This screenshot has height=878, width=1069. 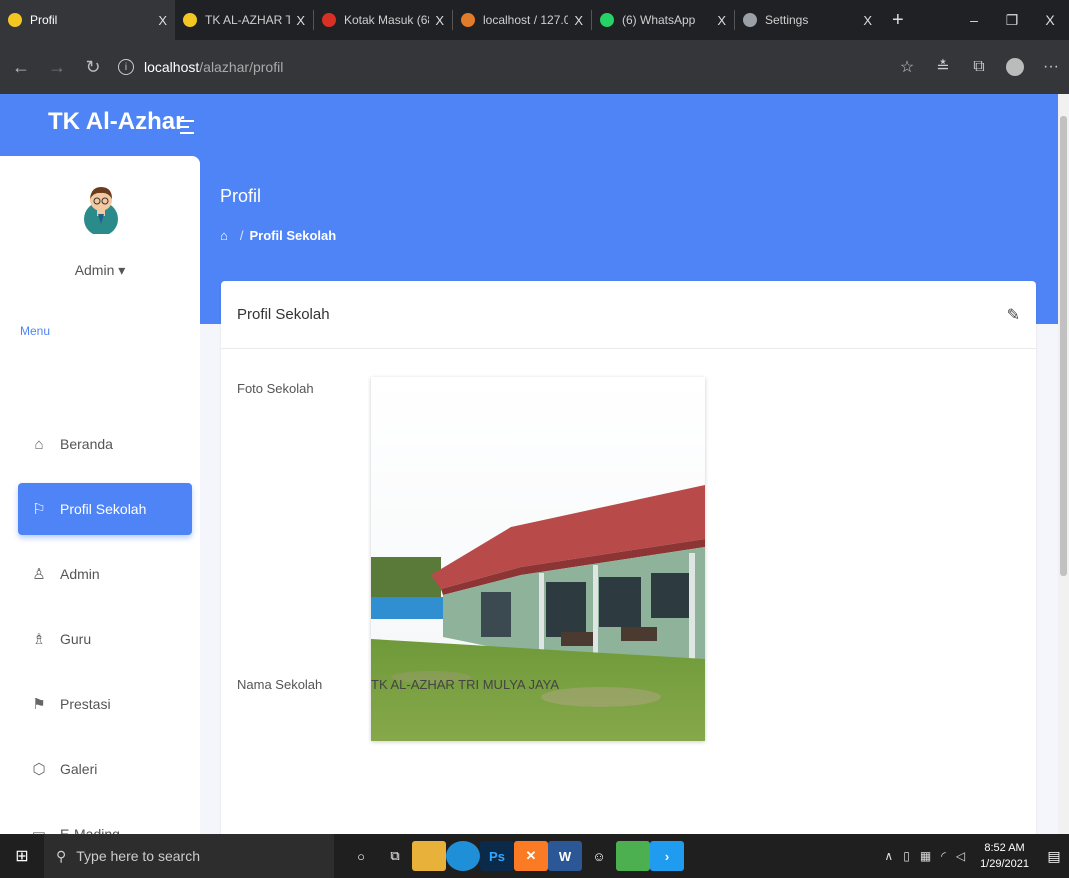 I want to click on cortana-icon: ○, so click(x=361, y=856).